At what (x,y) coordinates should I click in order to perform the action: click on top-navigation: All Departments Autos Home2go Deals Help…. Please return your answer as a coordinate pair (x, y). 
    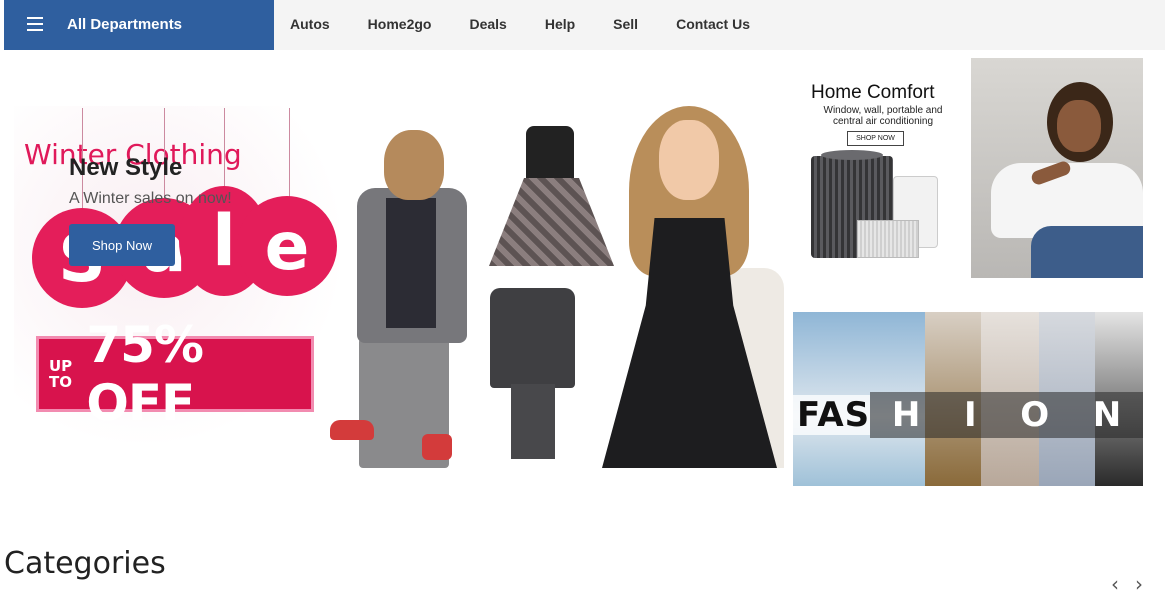
    Looking at the image, I should click on (584, 25).